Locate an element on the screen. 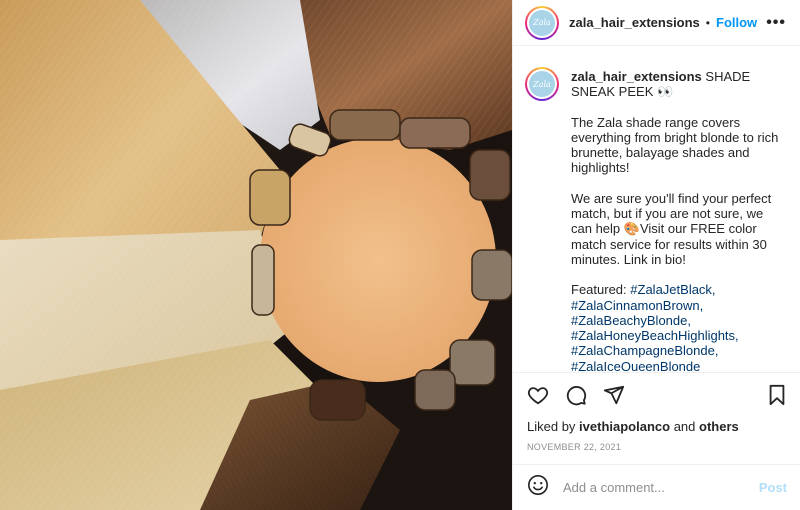  hashtag: #ZalaIceQueenBlonde is located at coordinates (635, 365).